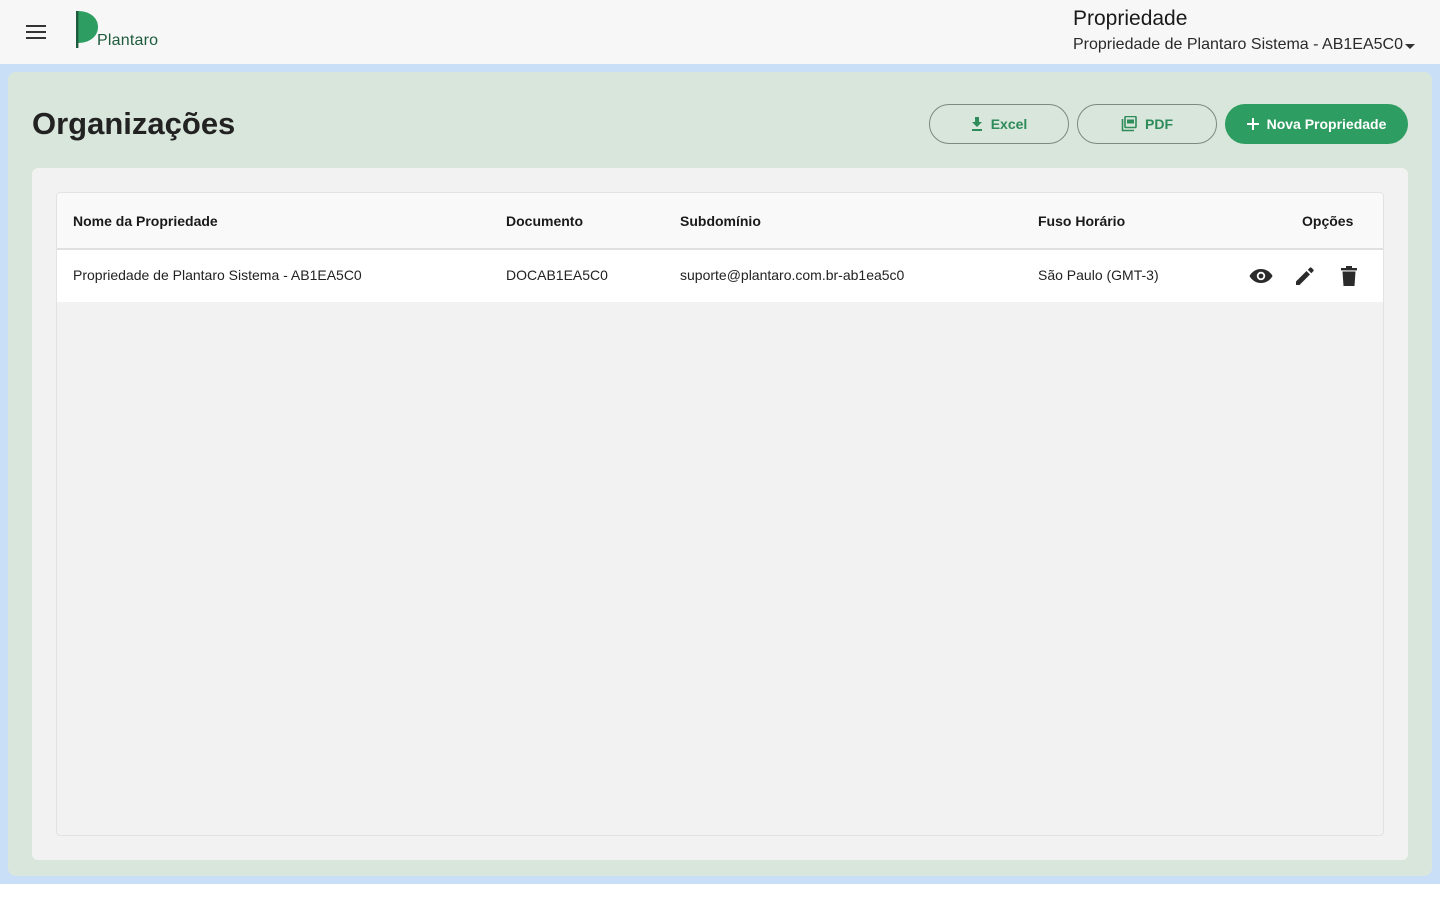  I want to click on export-pdf-button: PDF, so click(1147, 124).